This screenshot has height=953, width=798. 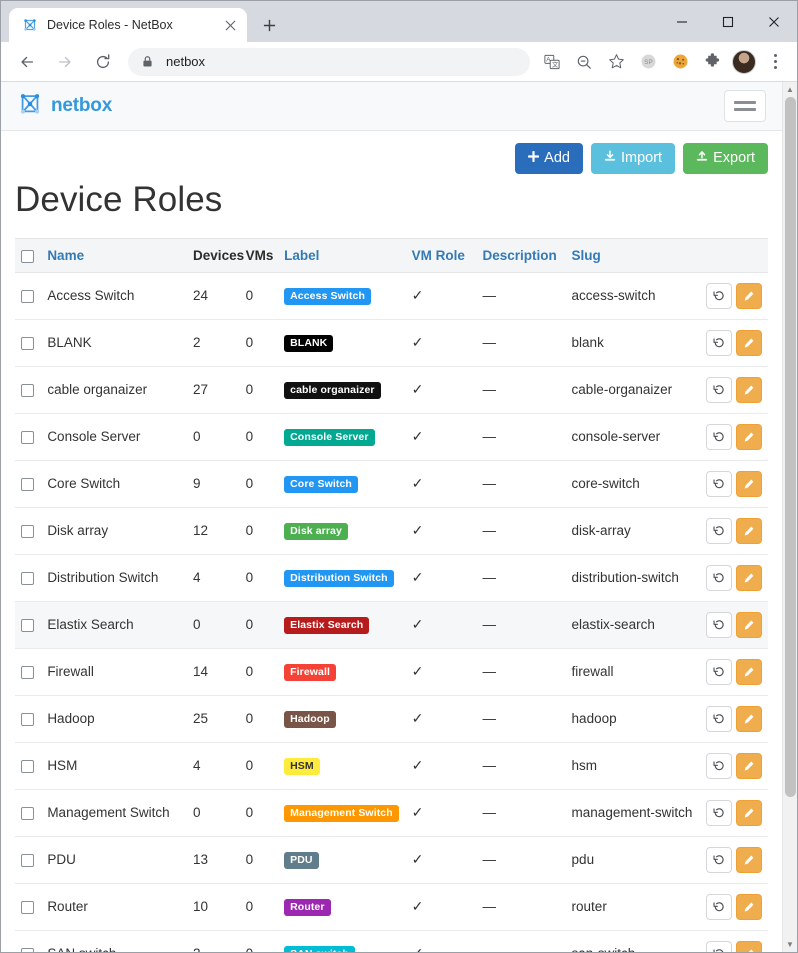 What do you see at coordinates (391, 860) in the screenshot?
I see `table-row: PDU 13 0 PDU ✓ — pdu` at bounding box center [391, 860].